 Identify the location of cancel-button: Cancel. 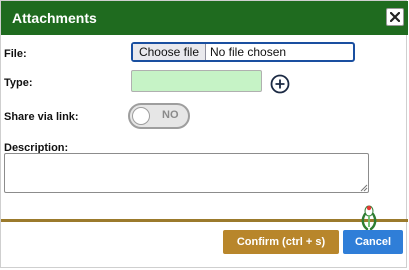
(373, 242).